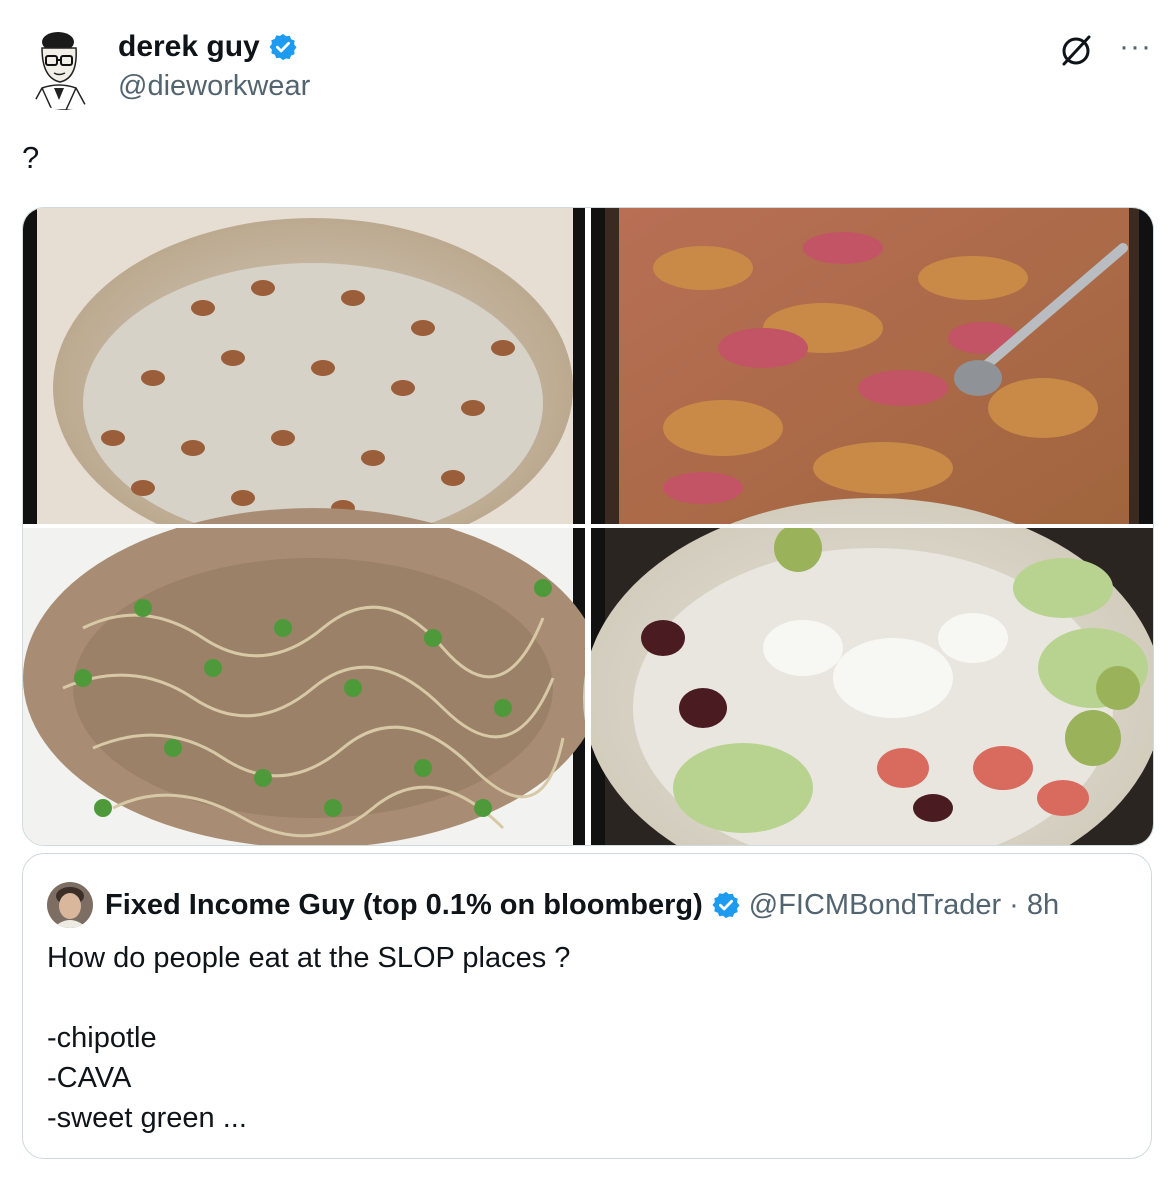  What do you see at coordinates (214, 86) in the screenshot?
I see `author-handle: @dieworkwear` at bounding box center [214, 86].